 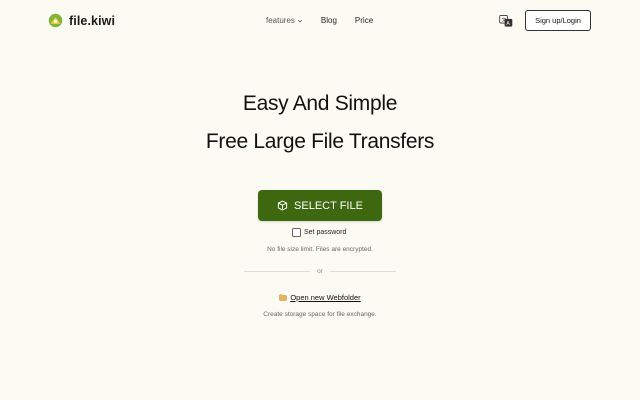 I want to click on webfolder-note: Create storage space for file exchange., so click(x=320, y=314).